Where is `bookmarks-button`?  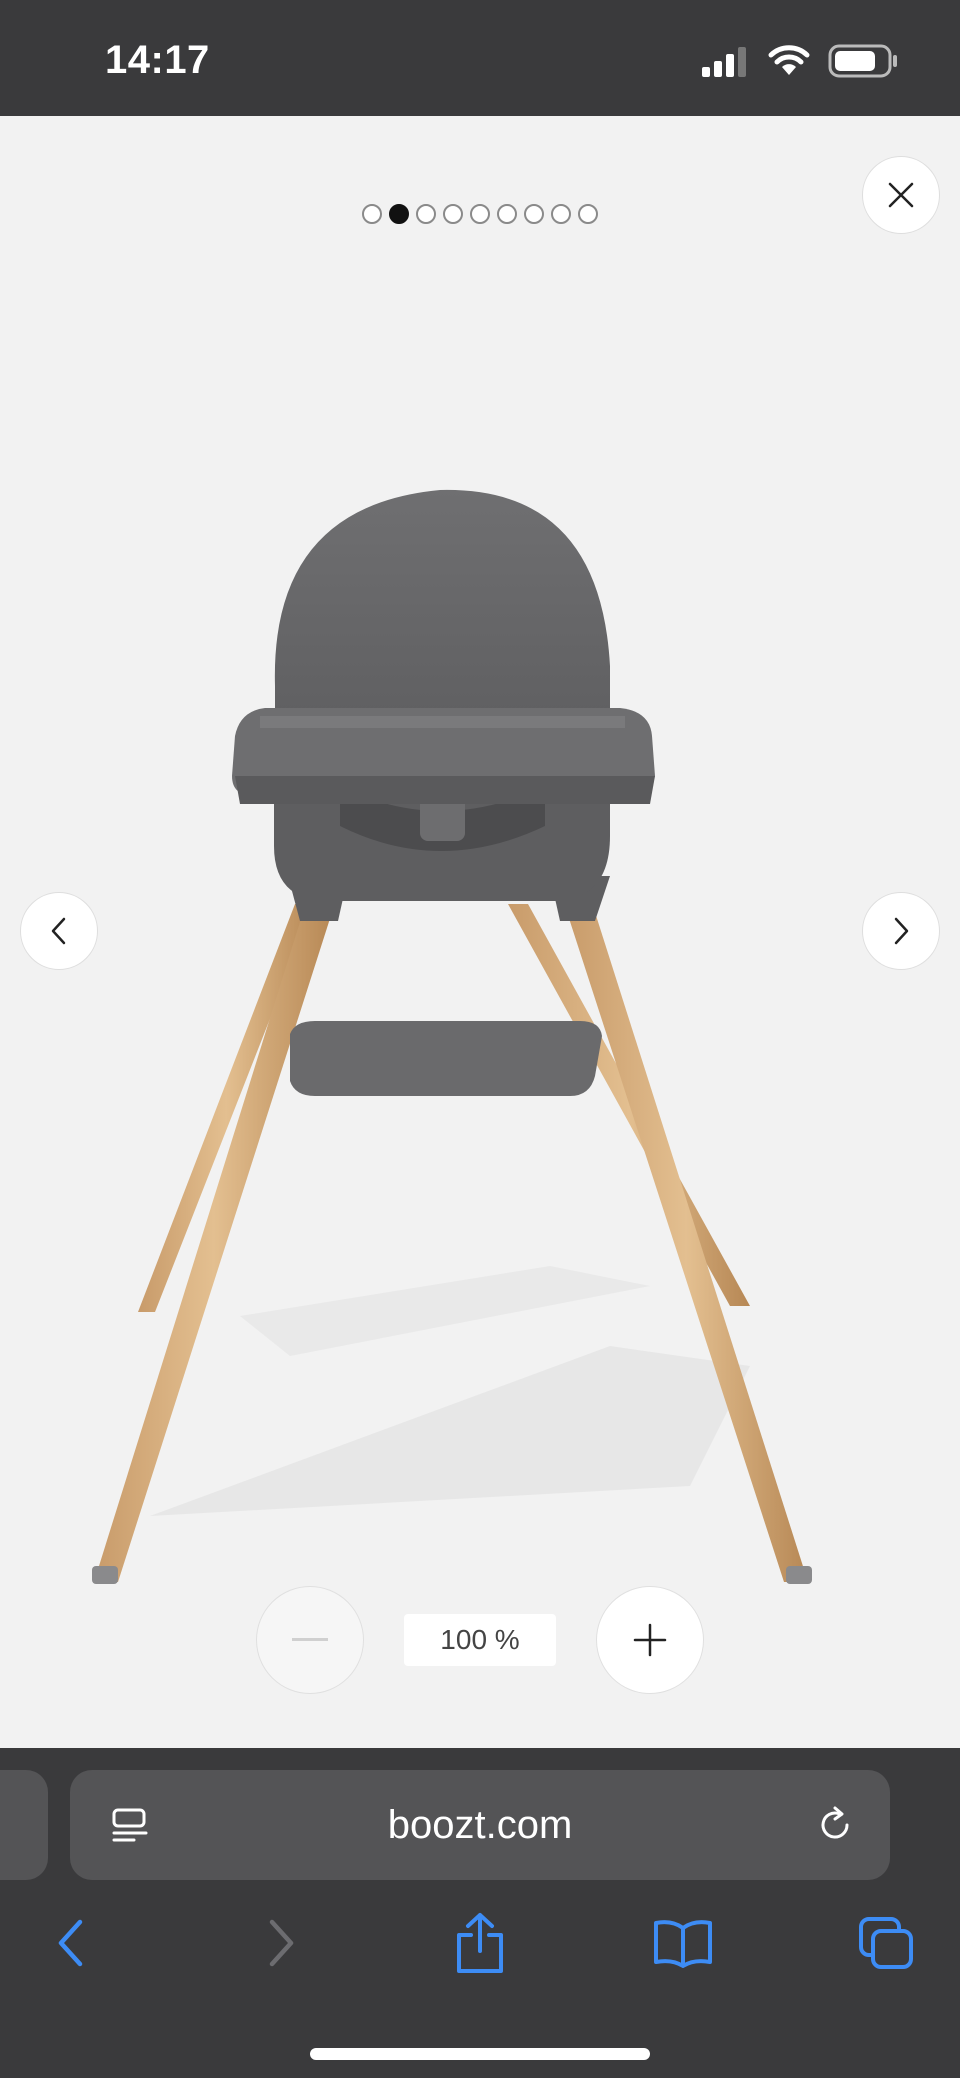 bookmarks-button is located at coordinates (683, 1943).